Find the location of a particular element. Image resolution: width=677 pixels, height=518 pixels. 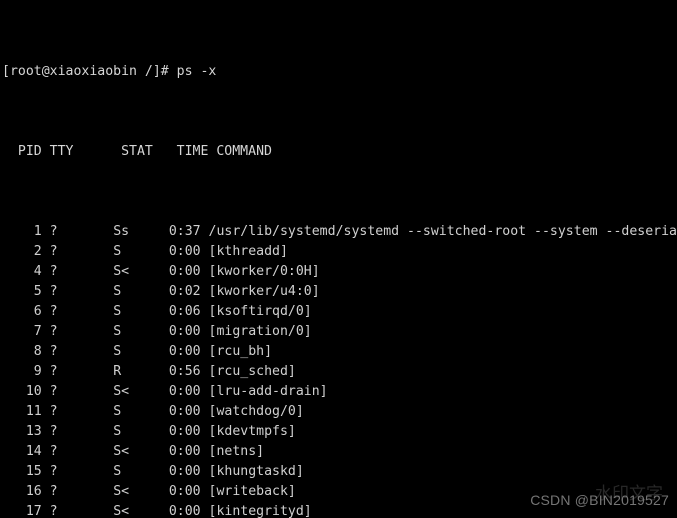

process-row: 16 ? S< 0:00 [writeback] is located at coordinates (339, 492).